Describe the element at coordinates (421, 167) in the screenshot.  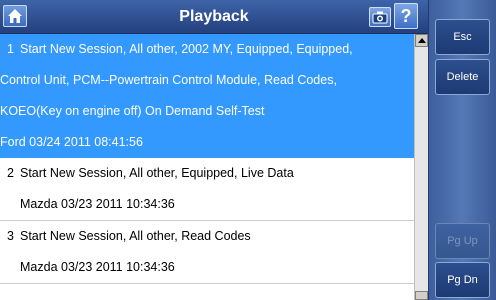
I see `vertical-scrollbar` at that location.